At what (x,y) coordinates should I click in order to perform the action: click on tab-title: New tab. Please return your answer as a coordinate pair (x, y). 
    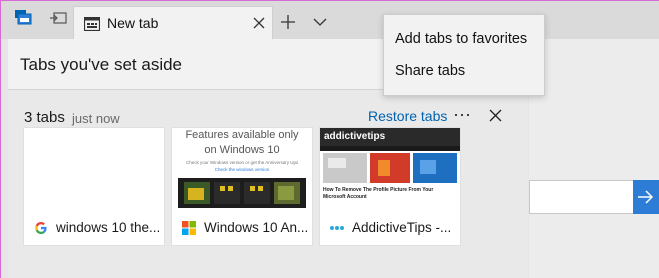
    Looking at the image, I should click on (133, 23).